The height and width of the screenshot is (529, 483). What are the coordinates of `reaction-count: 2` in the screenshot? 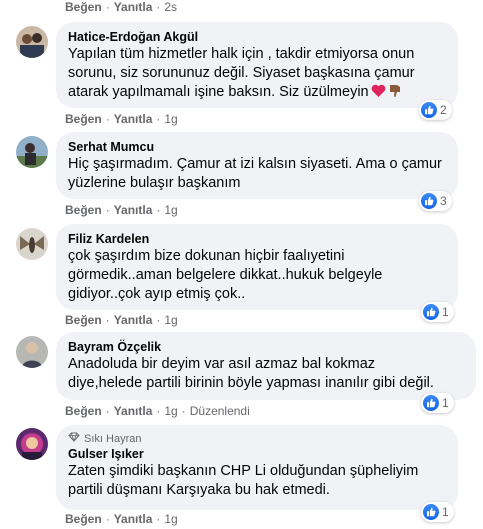 It's located at (435, 110).